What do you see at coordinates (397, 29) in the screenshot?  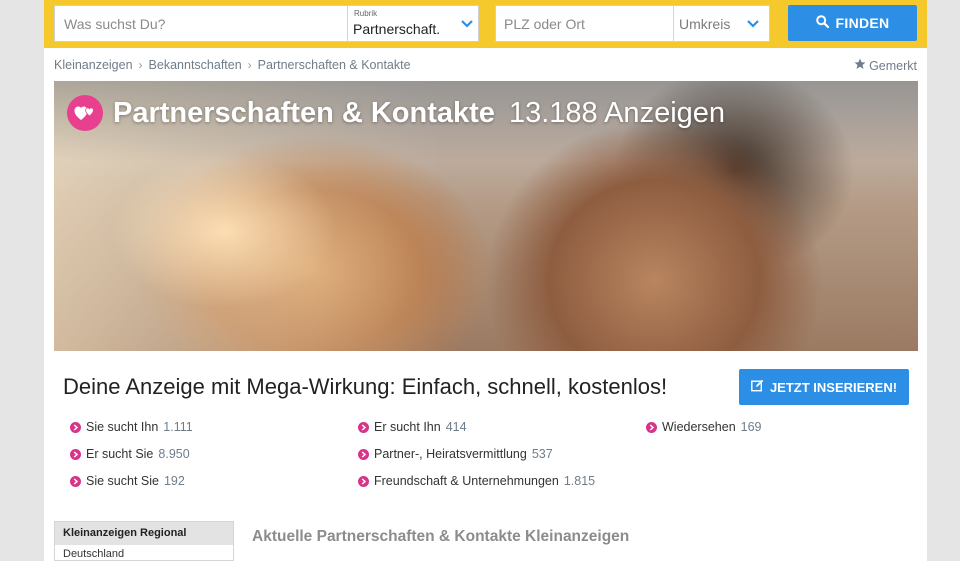 I see `category-select-value: Partnerschaft.` at bounding box center [397, 29].